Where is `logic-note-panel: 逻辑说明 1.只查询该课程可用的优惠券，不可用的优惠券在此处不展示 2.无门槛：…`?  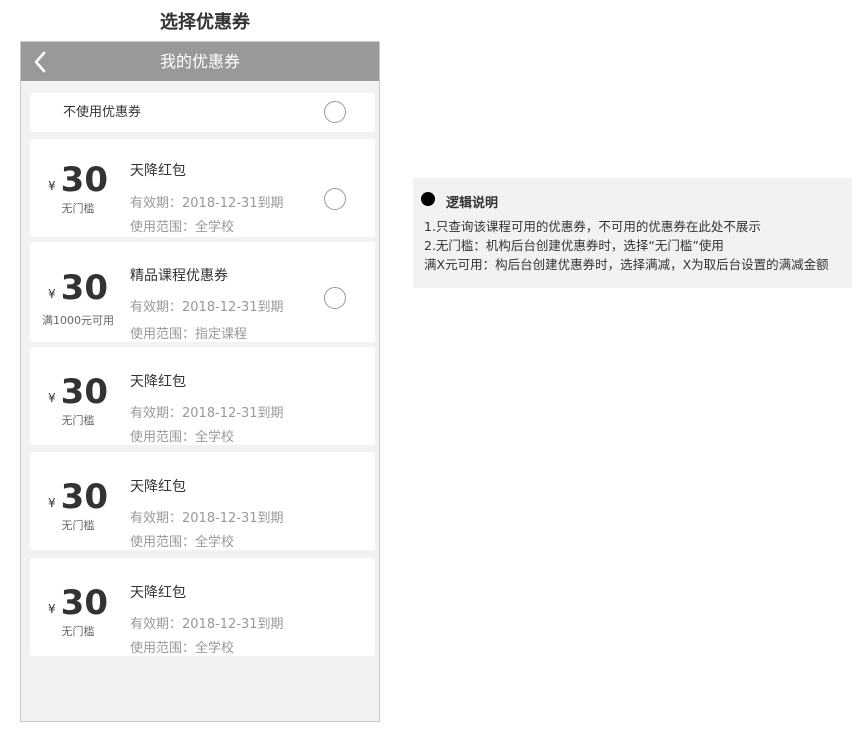
logic-note-panel: 逻辑说明 1.只查询该课程可用的优惠券，不可用的优惠券在此处不展示 2.无门槛：… is located at coordinates (632, 233).